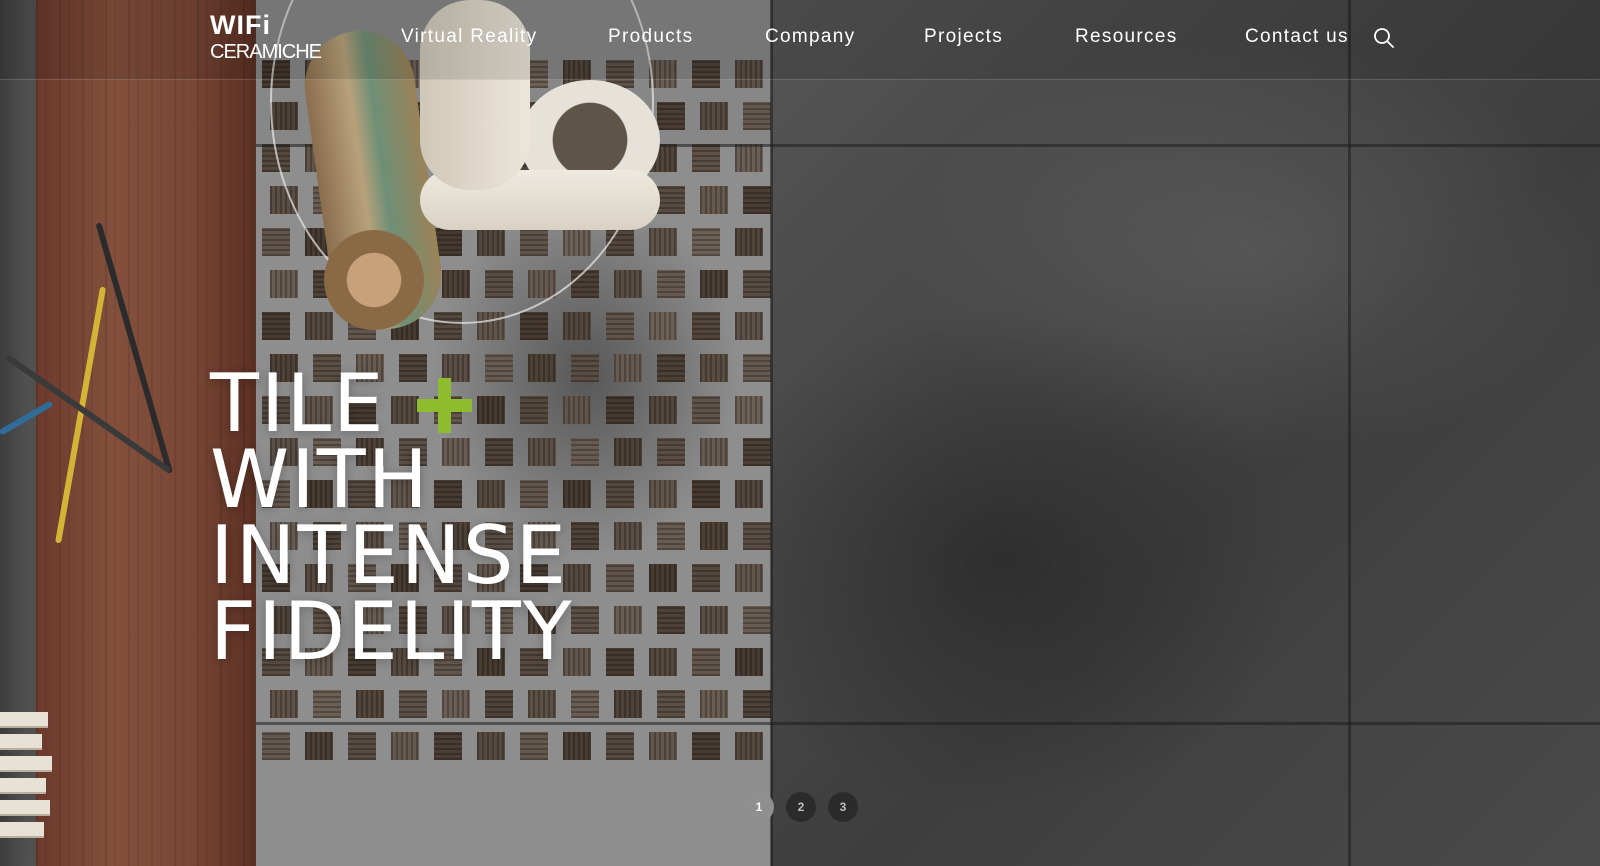 This screenshot has height=866, width=1600. Describe the element at coordinates (1126, 37) in the screenshot. I see `nav-resources: Resources` at that location.